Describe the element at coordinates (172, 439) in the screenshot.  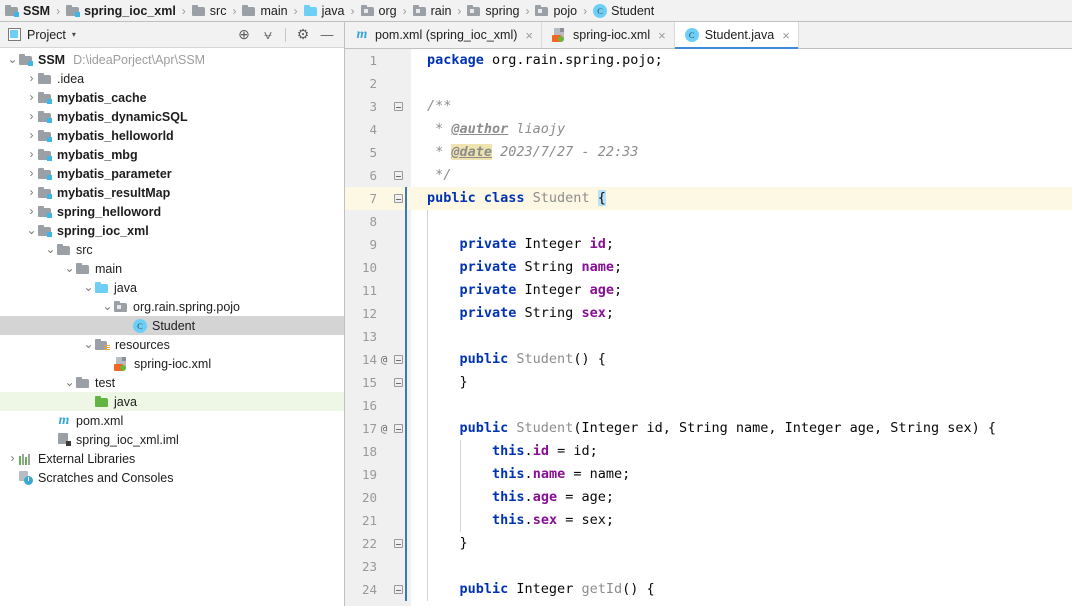
I see `tree-node-spring-ioc-xml.iml: spring_ioc_xml.iml` at that location.